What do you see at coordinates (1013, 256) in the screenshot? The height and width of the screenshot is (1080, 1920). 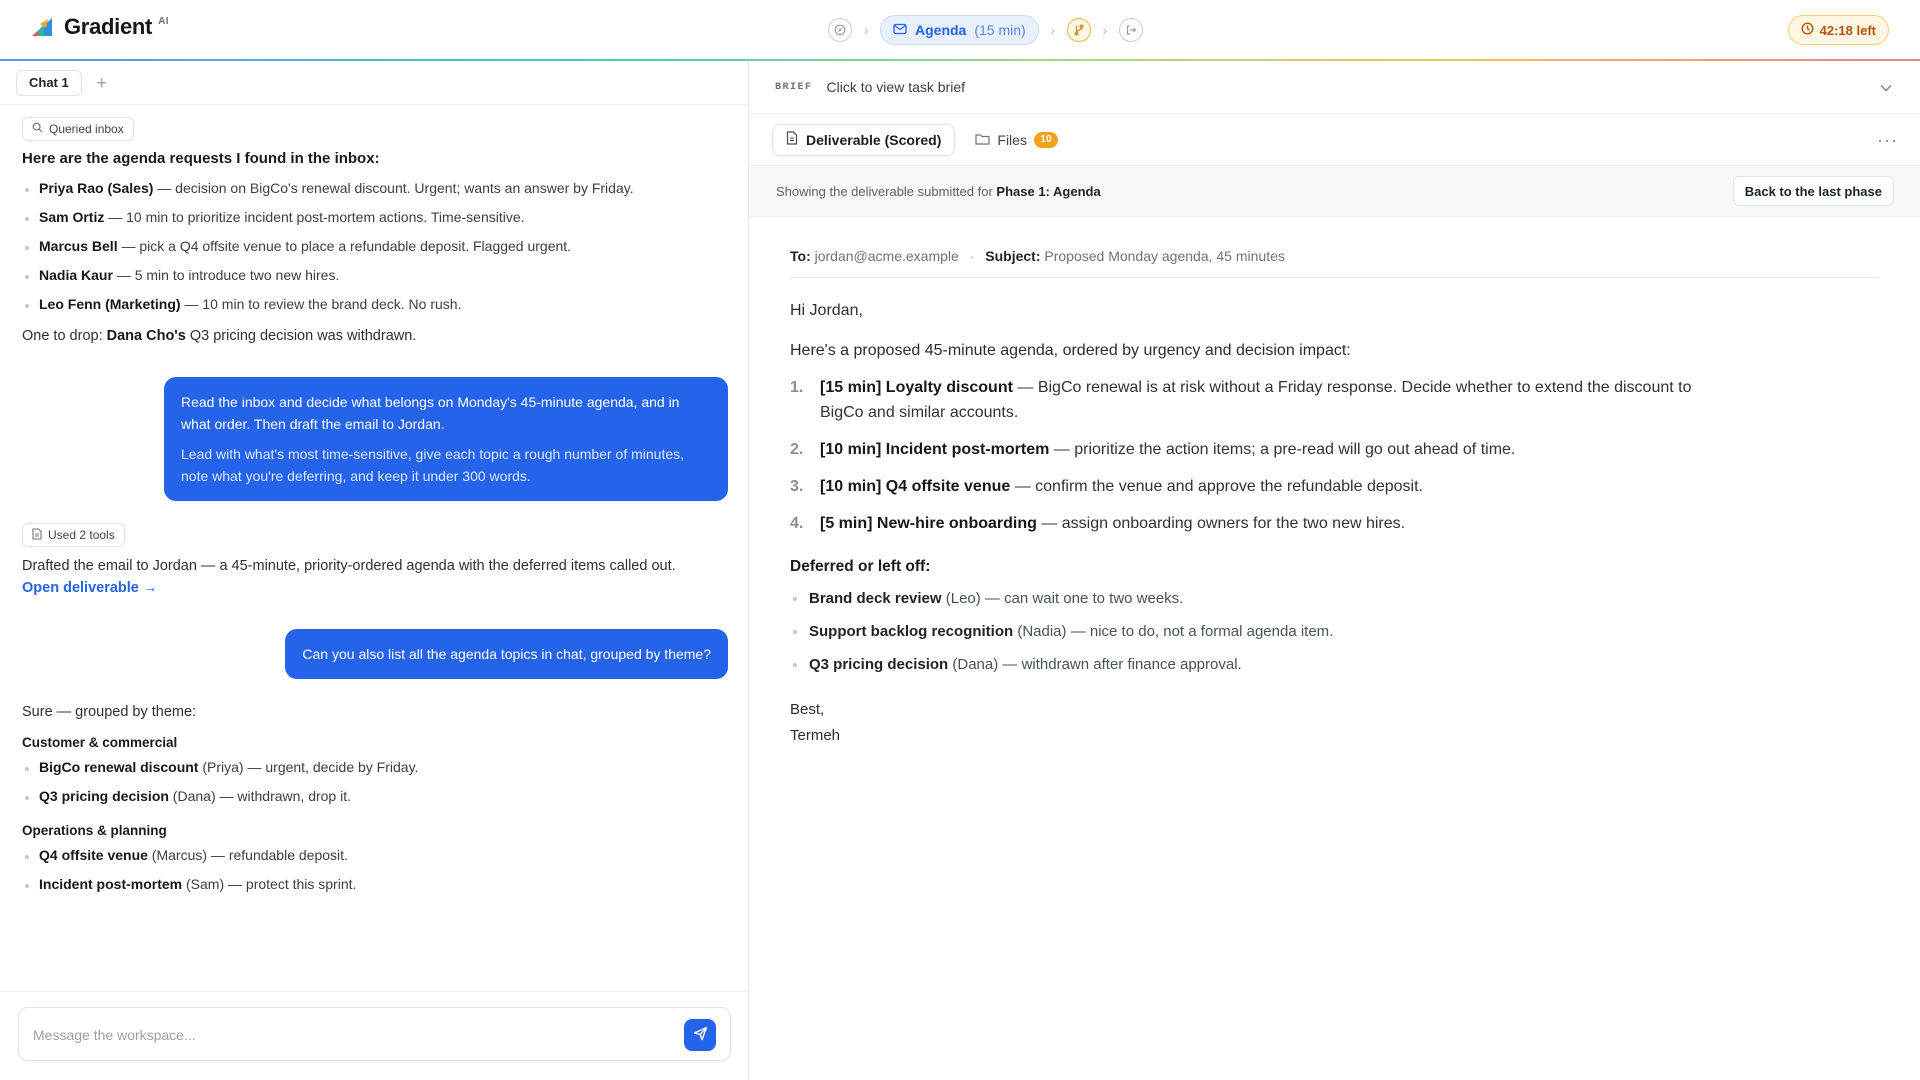 I see `subject-label: Subject:` at bounding box center [1013, 256].